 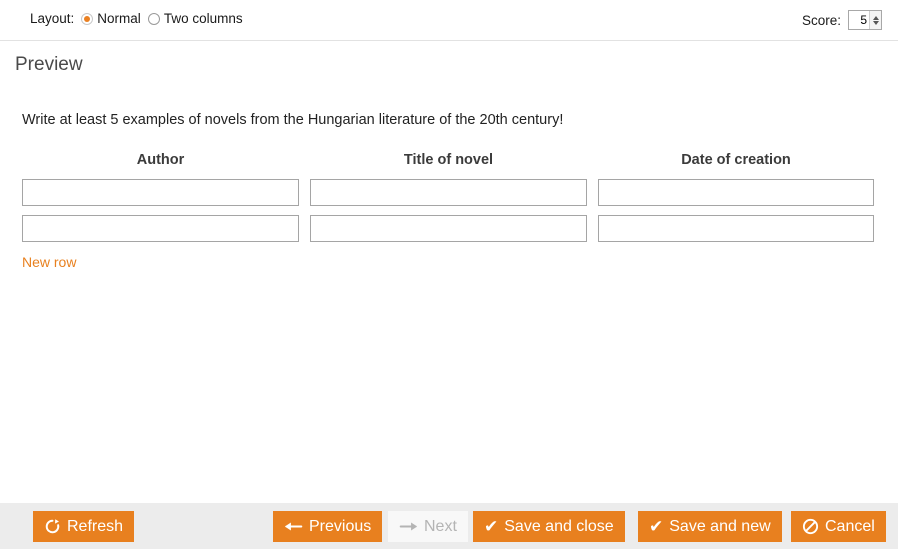 I want to click on next-button-label: Next, so click(x=440, y=526).